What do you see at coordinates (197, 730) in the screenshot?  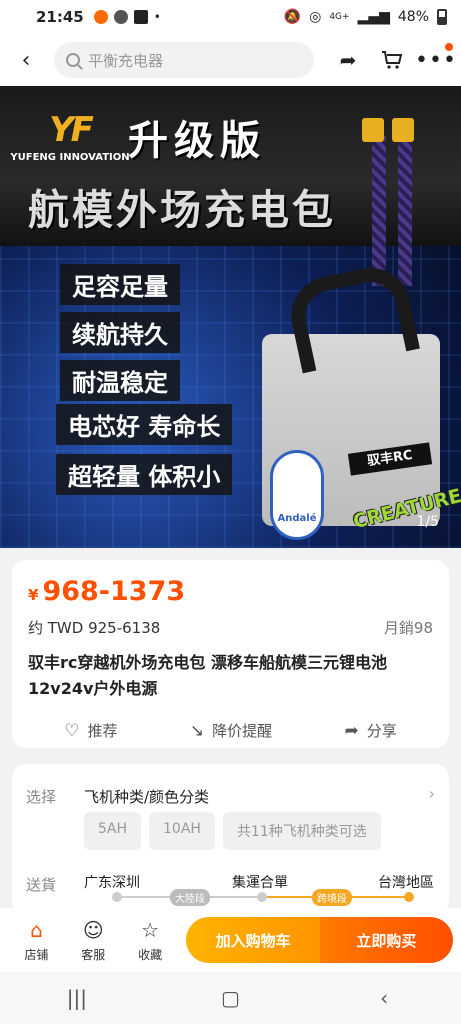 I see `price-drop-icon: ↘` at bounding box center [197, 730].